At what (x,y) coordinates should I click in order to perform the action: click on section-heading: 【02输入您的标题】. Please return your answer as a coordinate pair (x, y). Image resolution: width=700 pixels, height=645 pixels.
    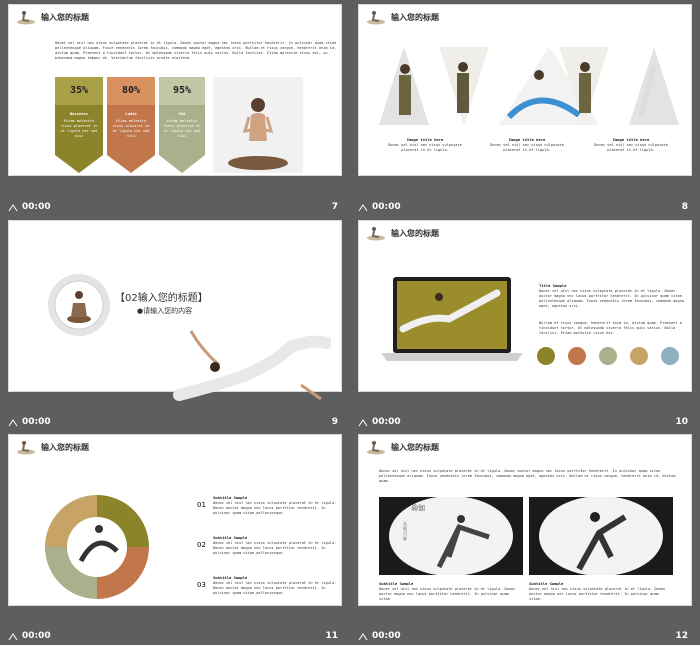
    Looking at the image, I should click on (161, 298).